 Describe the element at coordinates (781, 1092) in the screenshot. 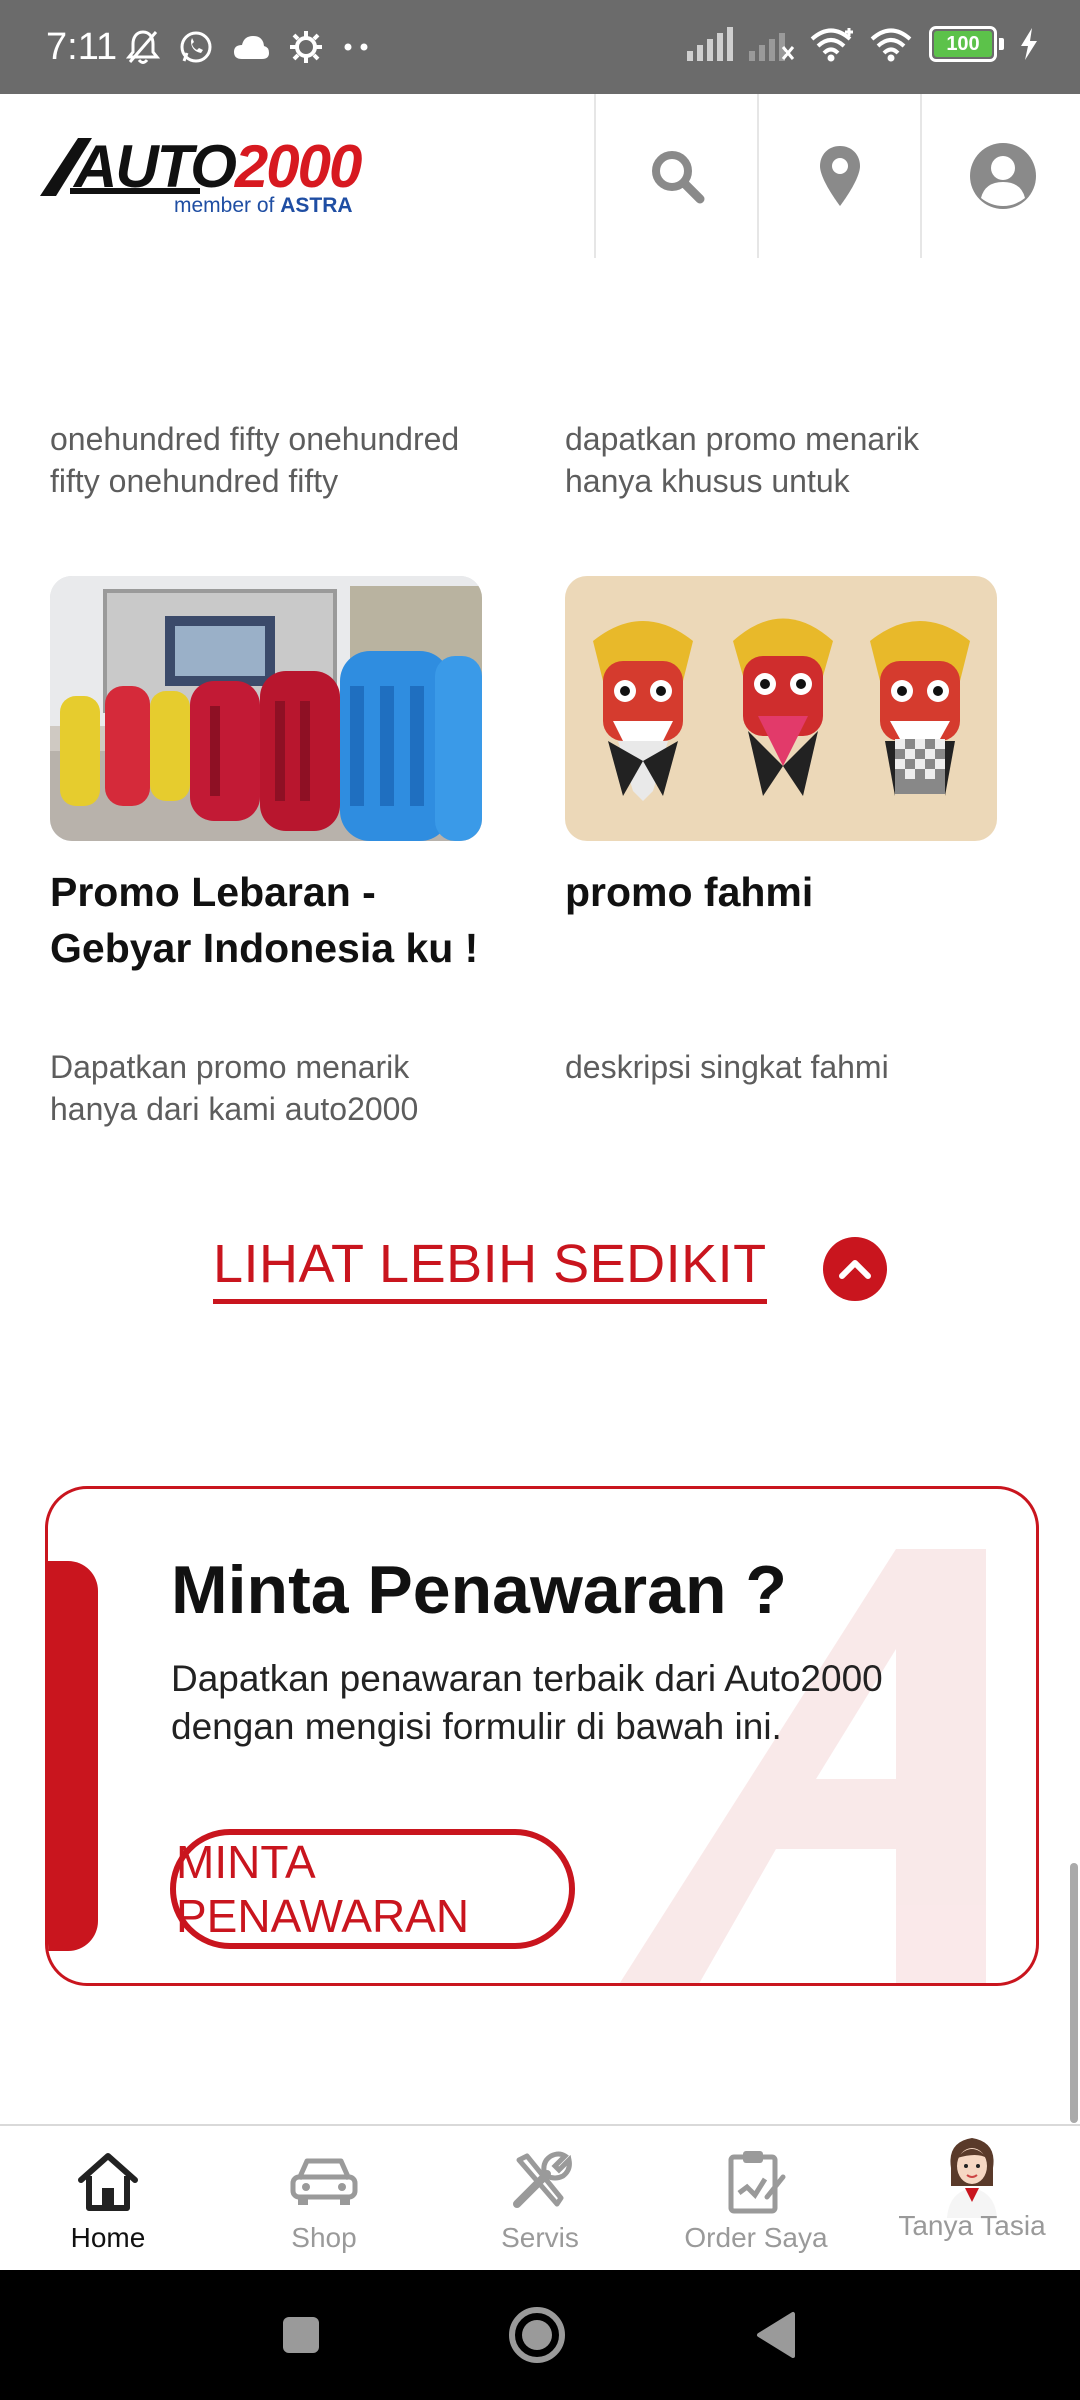

I see `promo-description-wrap: deskripsi singkat fahmi` at that location.